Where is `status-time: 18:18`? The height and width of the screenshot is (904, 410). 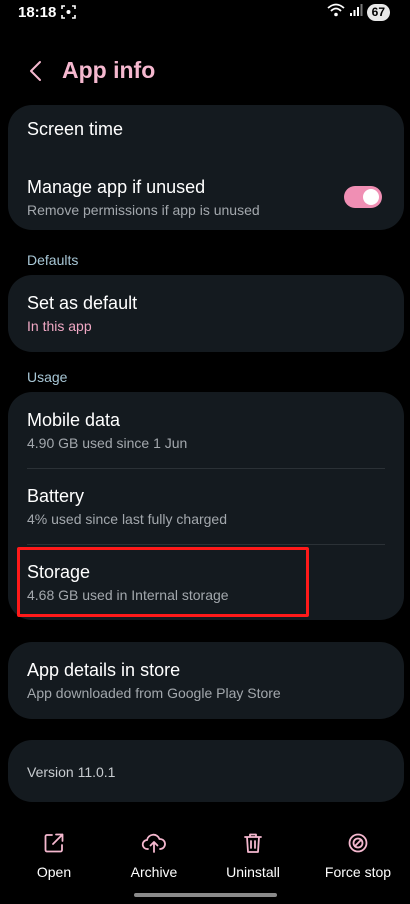 status-time: 18:18 is located at coordinates (37, 12).